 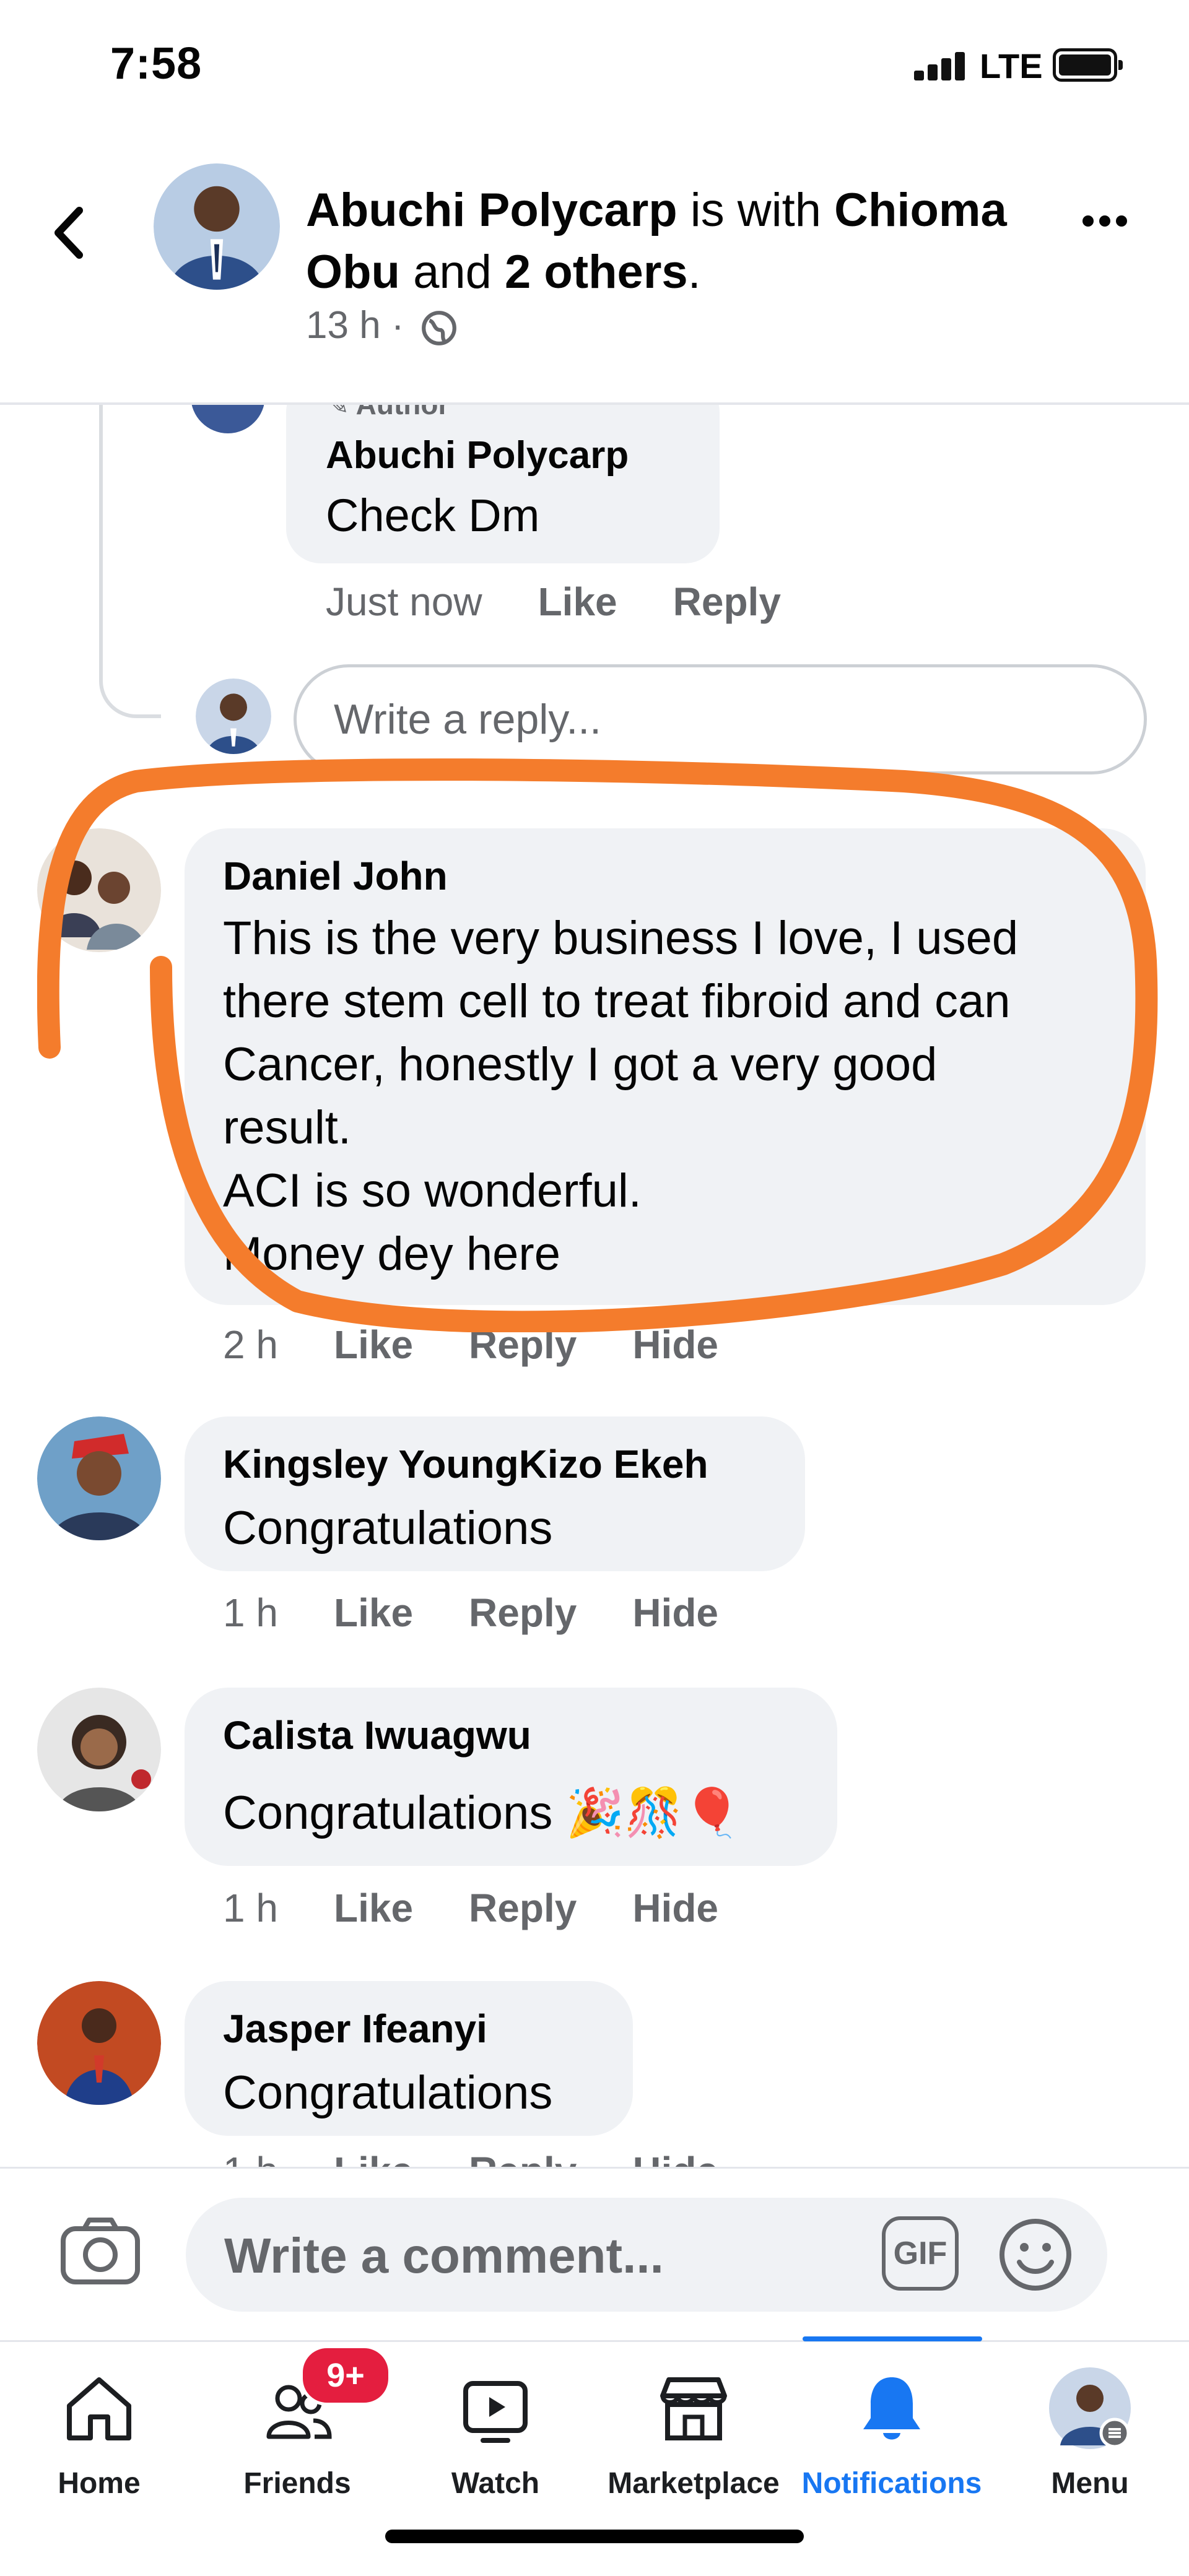 What do you see at coordinates (942, 65) in the screenshot?
I see `signal-icon` at bounding box center [942, 65].